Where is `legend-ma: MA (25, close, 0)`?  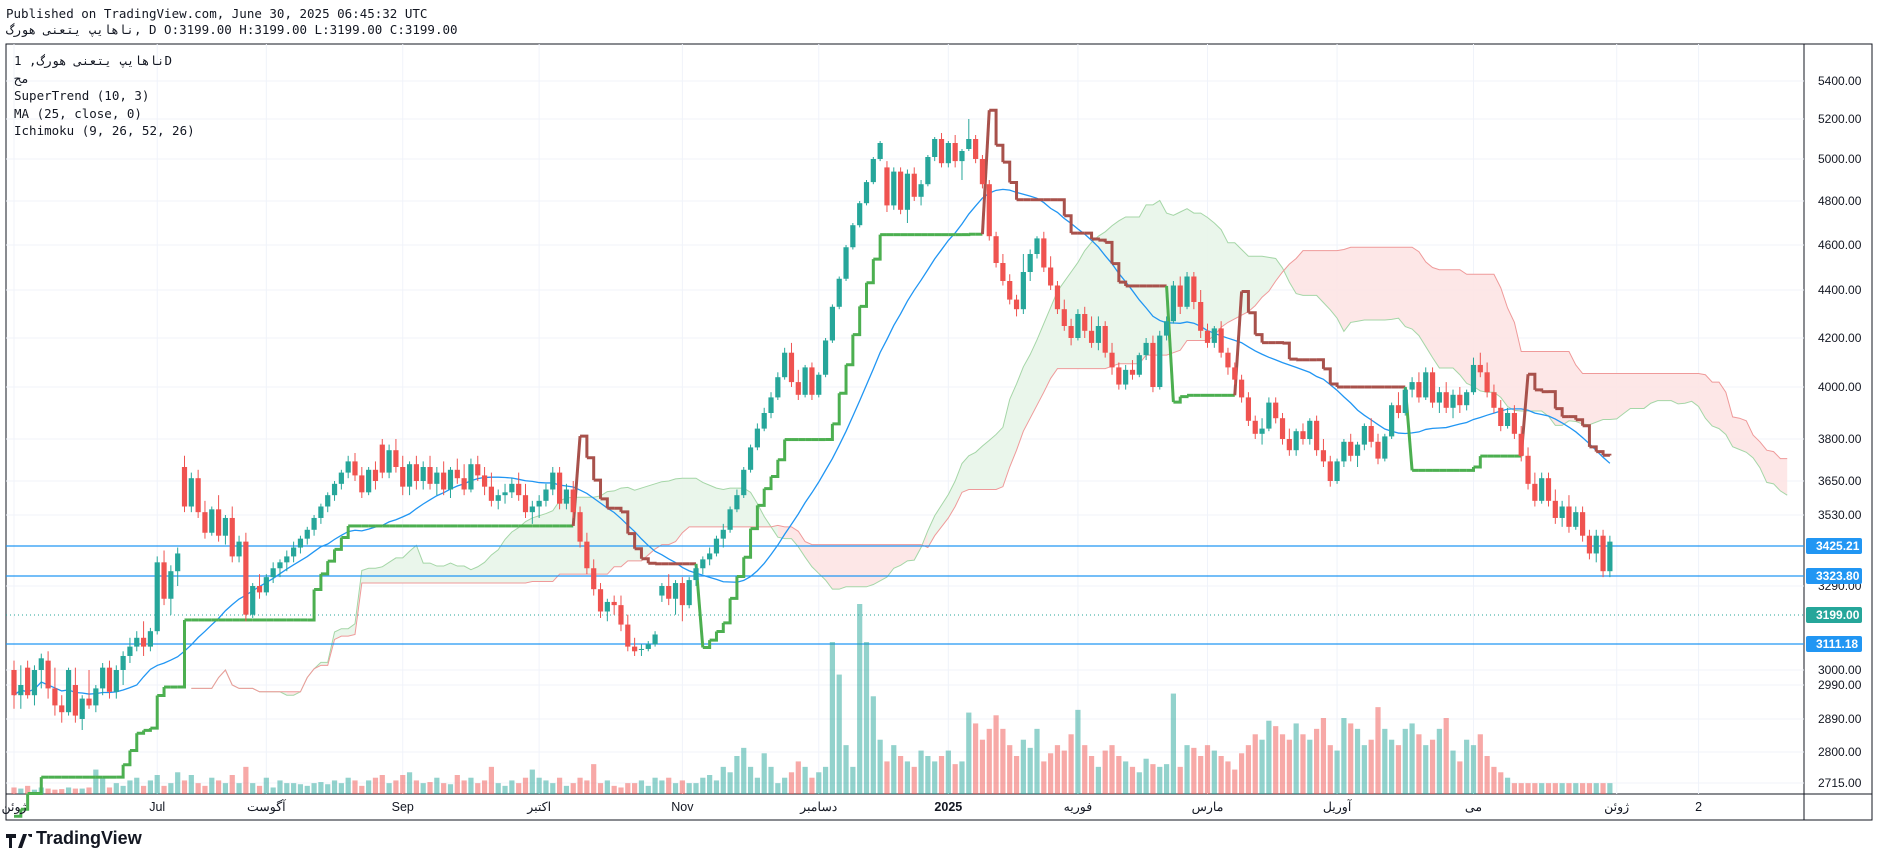 legend-ma: MA (25, close, 0) is located at coordinates (104, 114).